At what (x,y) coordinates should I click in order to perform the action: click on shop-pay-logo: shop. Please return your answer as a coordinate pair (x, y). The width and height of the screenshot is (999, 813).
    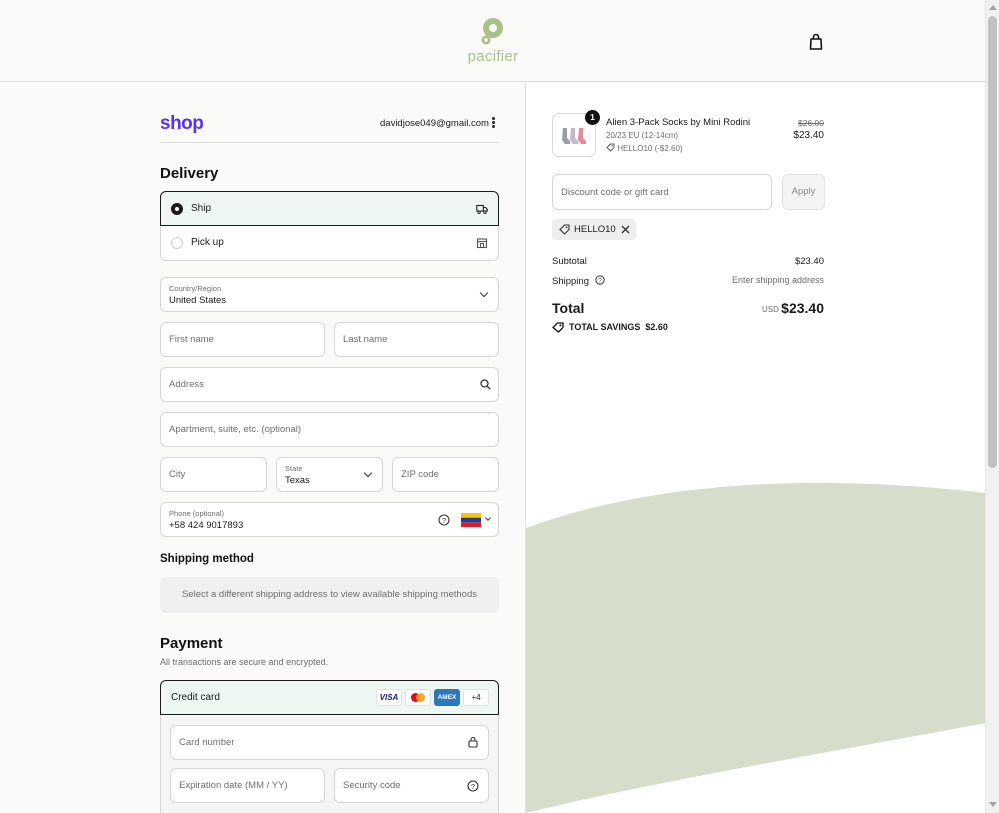
    Looking at the image, I should click on (182, 123).